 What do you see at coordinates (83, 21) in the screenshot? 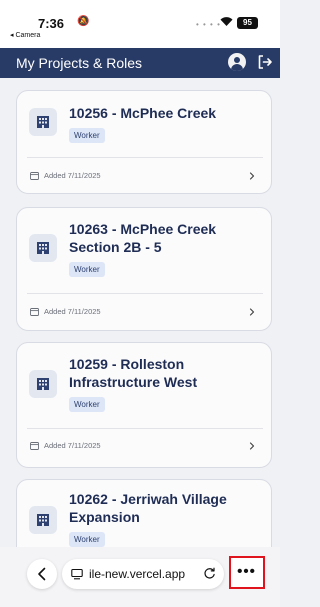
I see `bell-icon: 🔕` at bounding box center [83, 21].